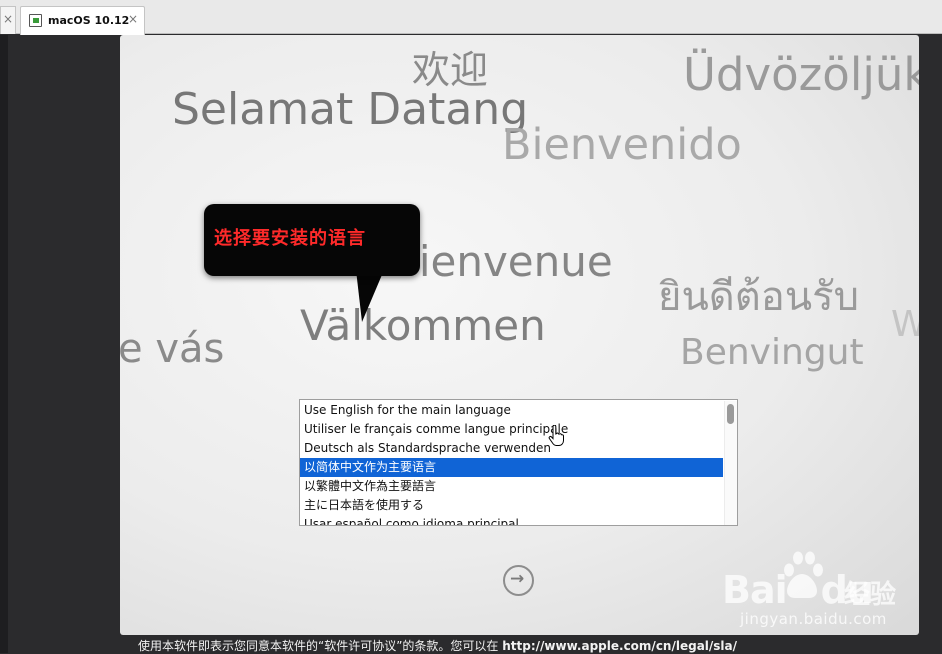 This screenshot has width=942, height=654. I want to click on annotation-callout: 选择要安装的语言, so click(312, 240).